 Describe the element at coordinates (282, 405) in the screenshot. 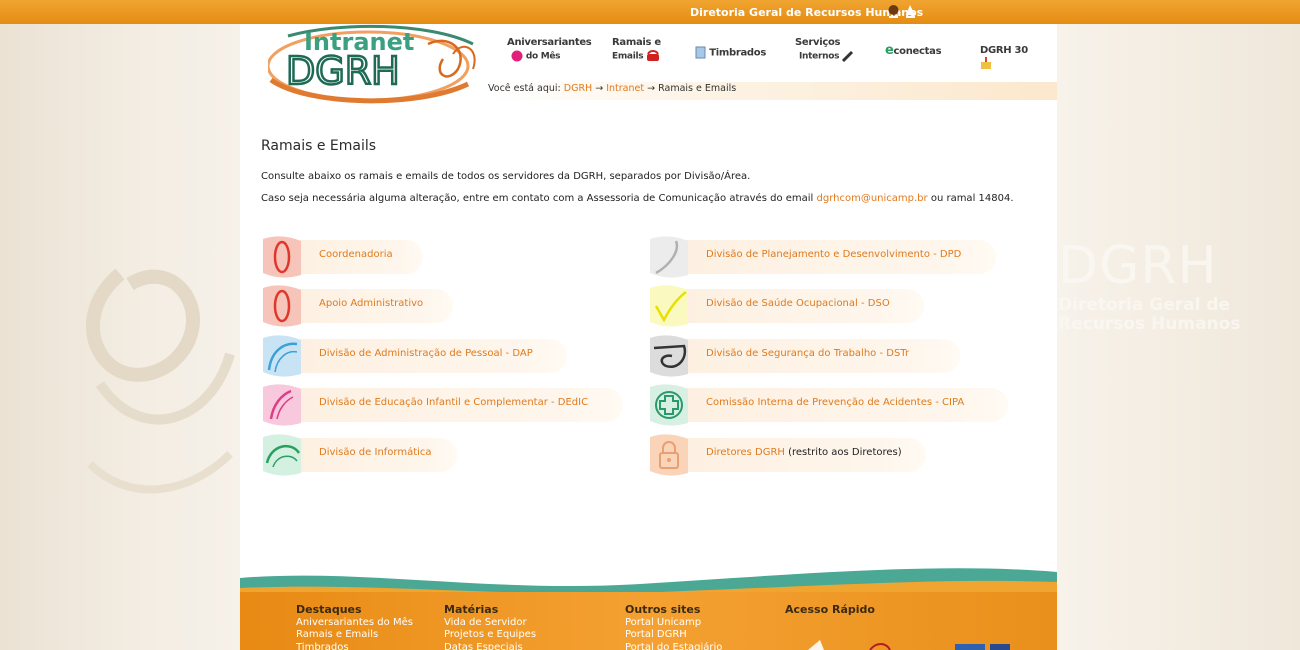

I see `dedic-pink-icon` at that location.